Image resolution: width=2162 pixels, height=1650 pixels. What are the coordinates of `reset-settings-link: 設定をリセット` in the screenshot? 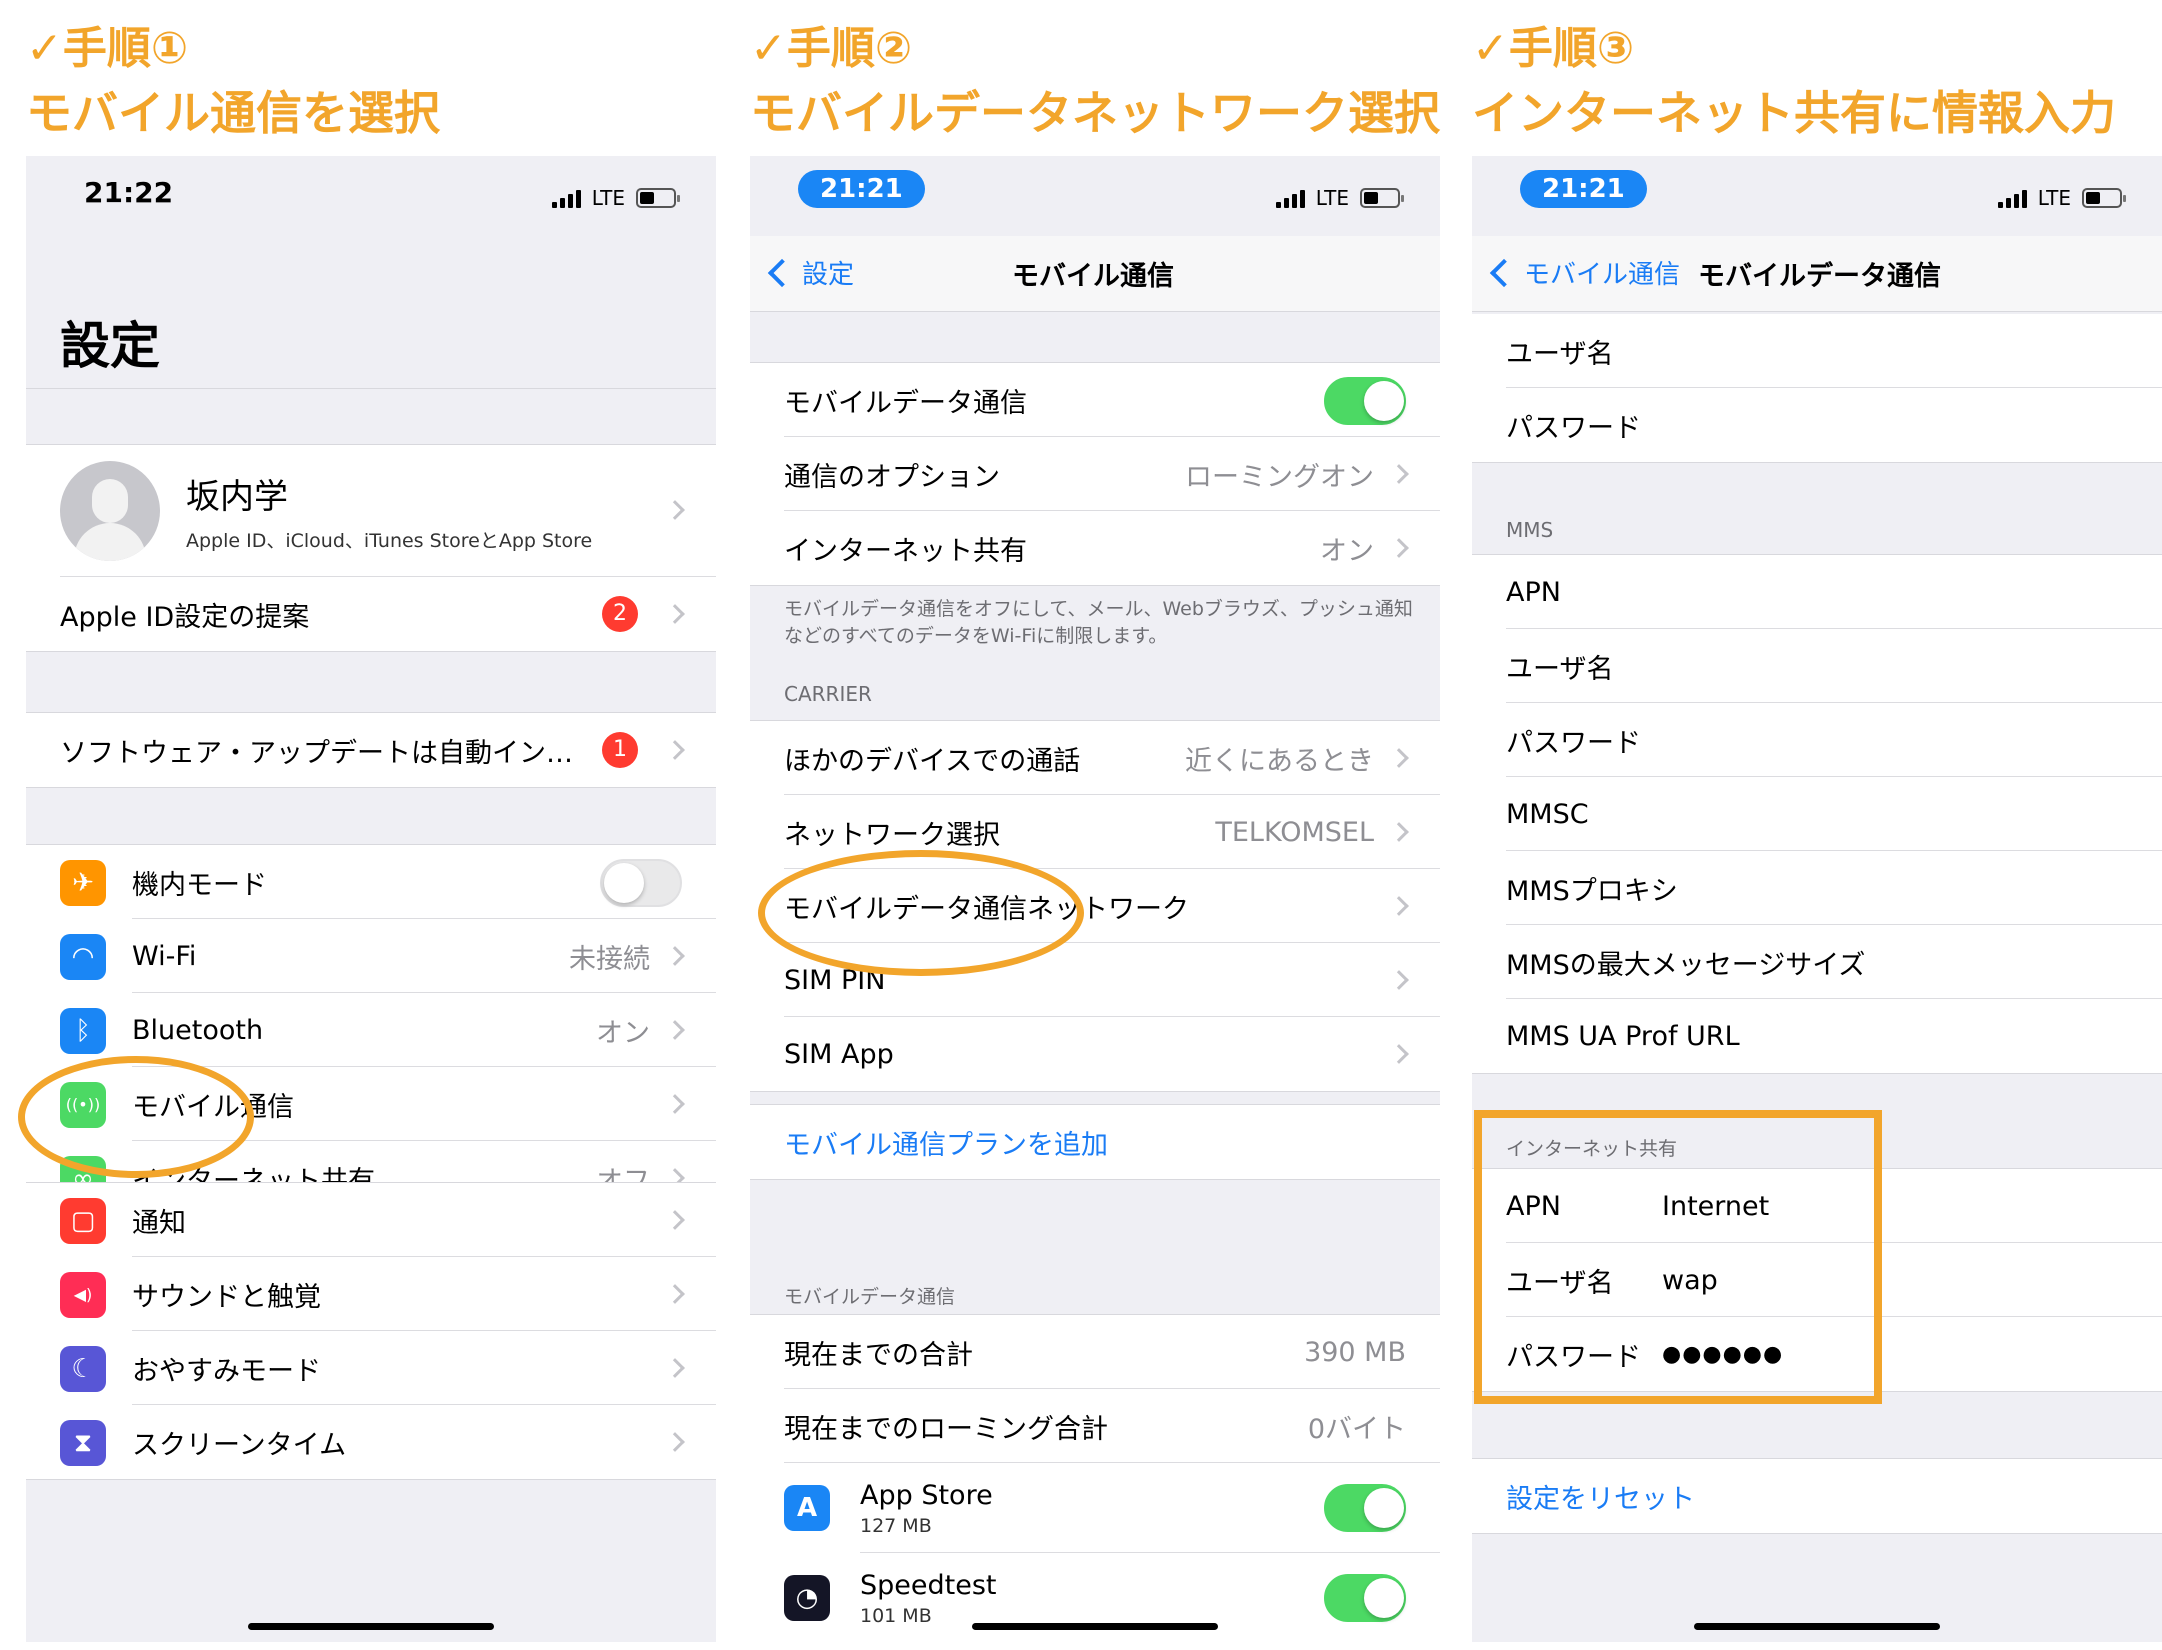 It's located at (1817, 1496).